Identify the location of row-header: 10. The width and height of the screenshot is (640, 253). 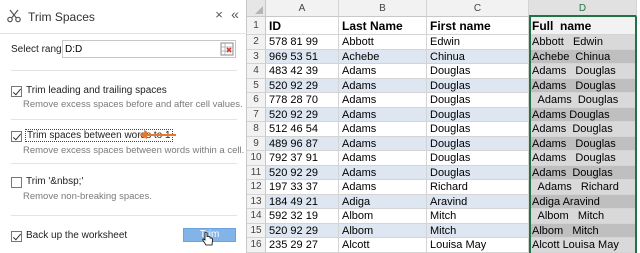
(256, 158).